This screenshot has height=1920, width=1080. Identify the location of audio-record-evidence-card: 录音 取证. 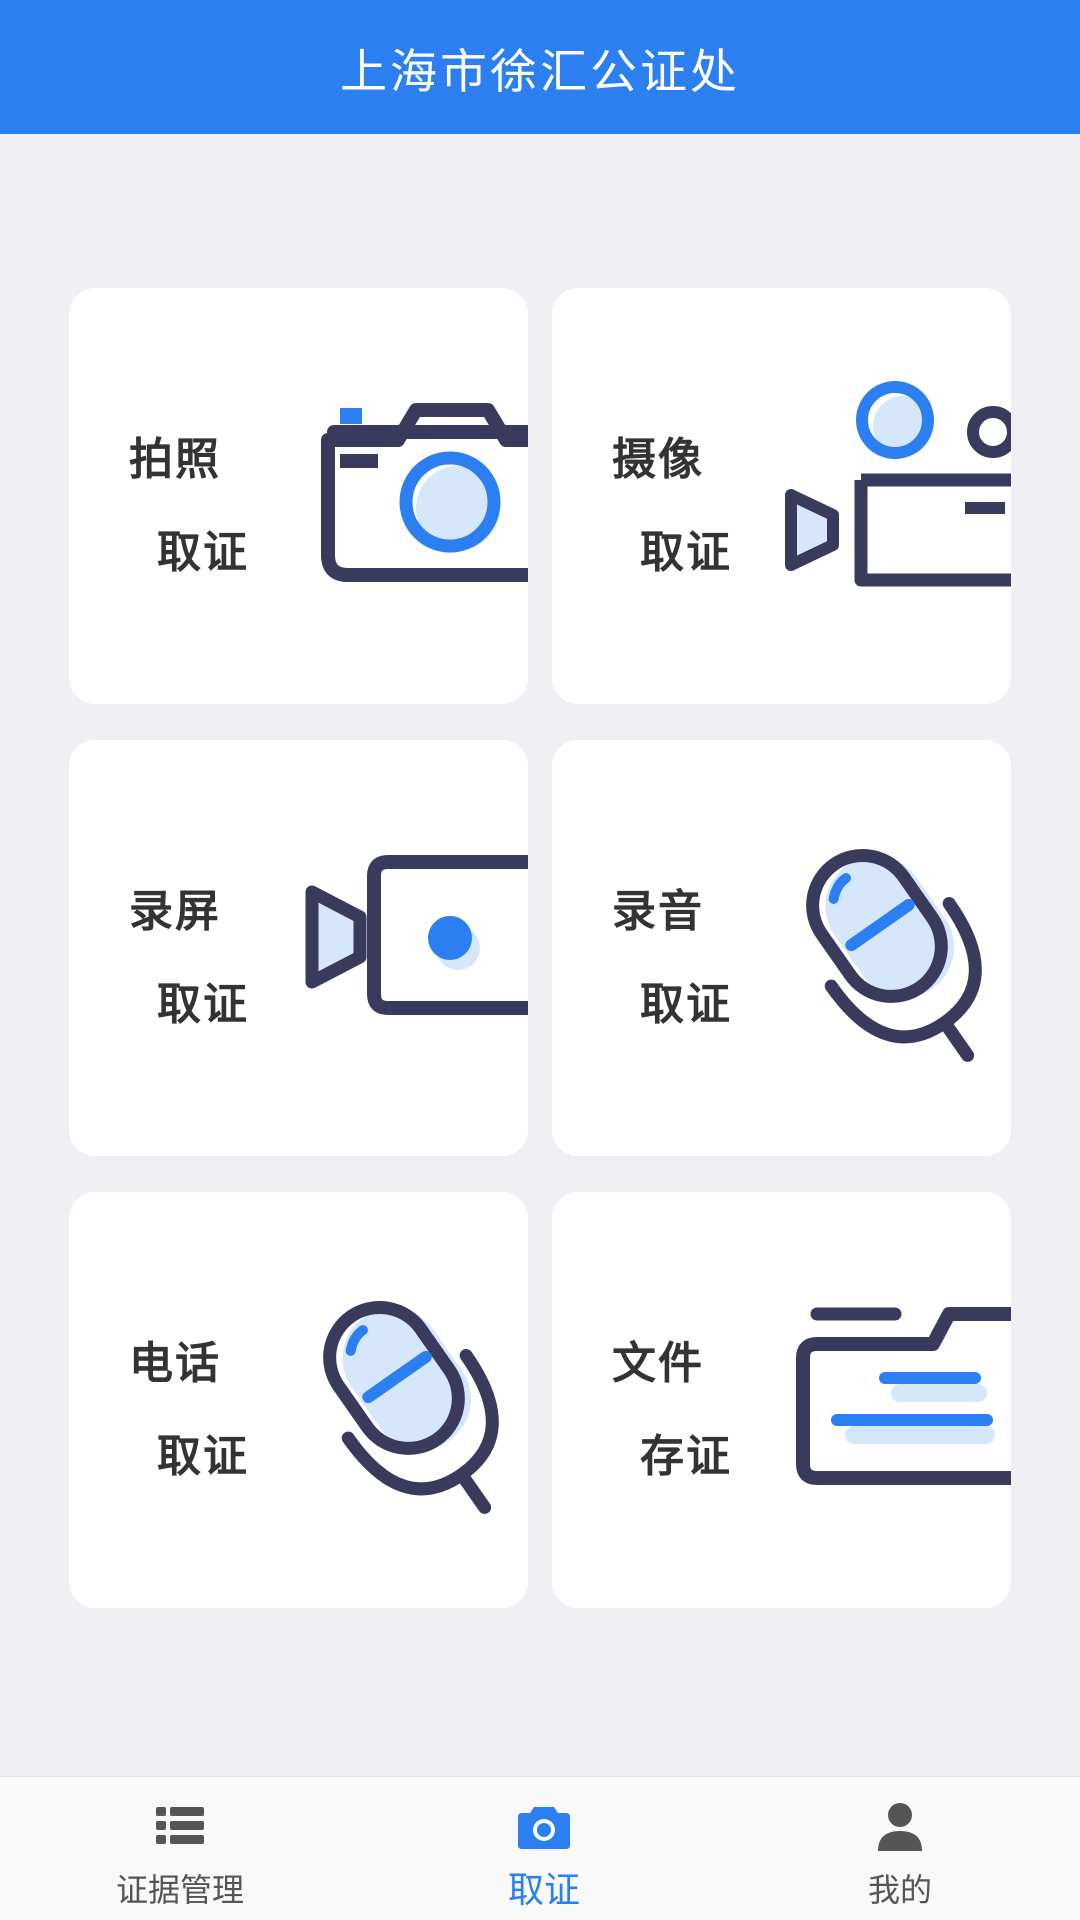
(781, 948).